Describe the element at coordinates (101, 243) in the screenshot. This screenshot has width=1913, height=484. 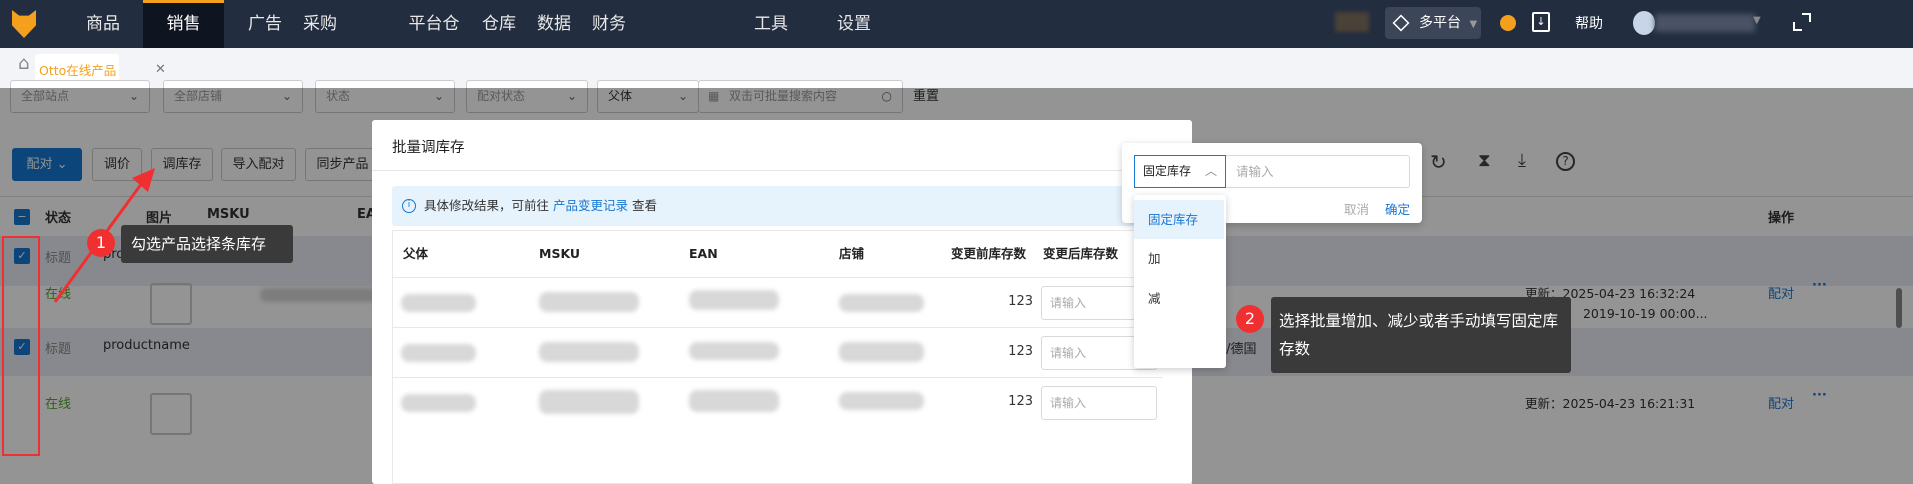
I see `step-badge: 1` at that location.